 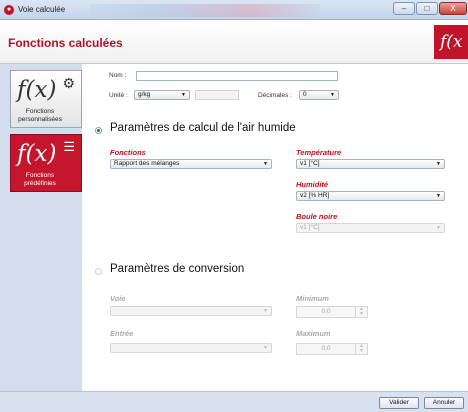 What do you see at coordinates (9, 10) in the screenshot?
I see `app-icon: ●` at bounding box center [9, 10].